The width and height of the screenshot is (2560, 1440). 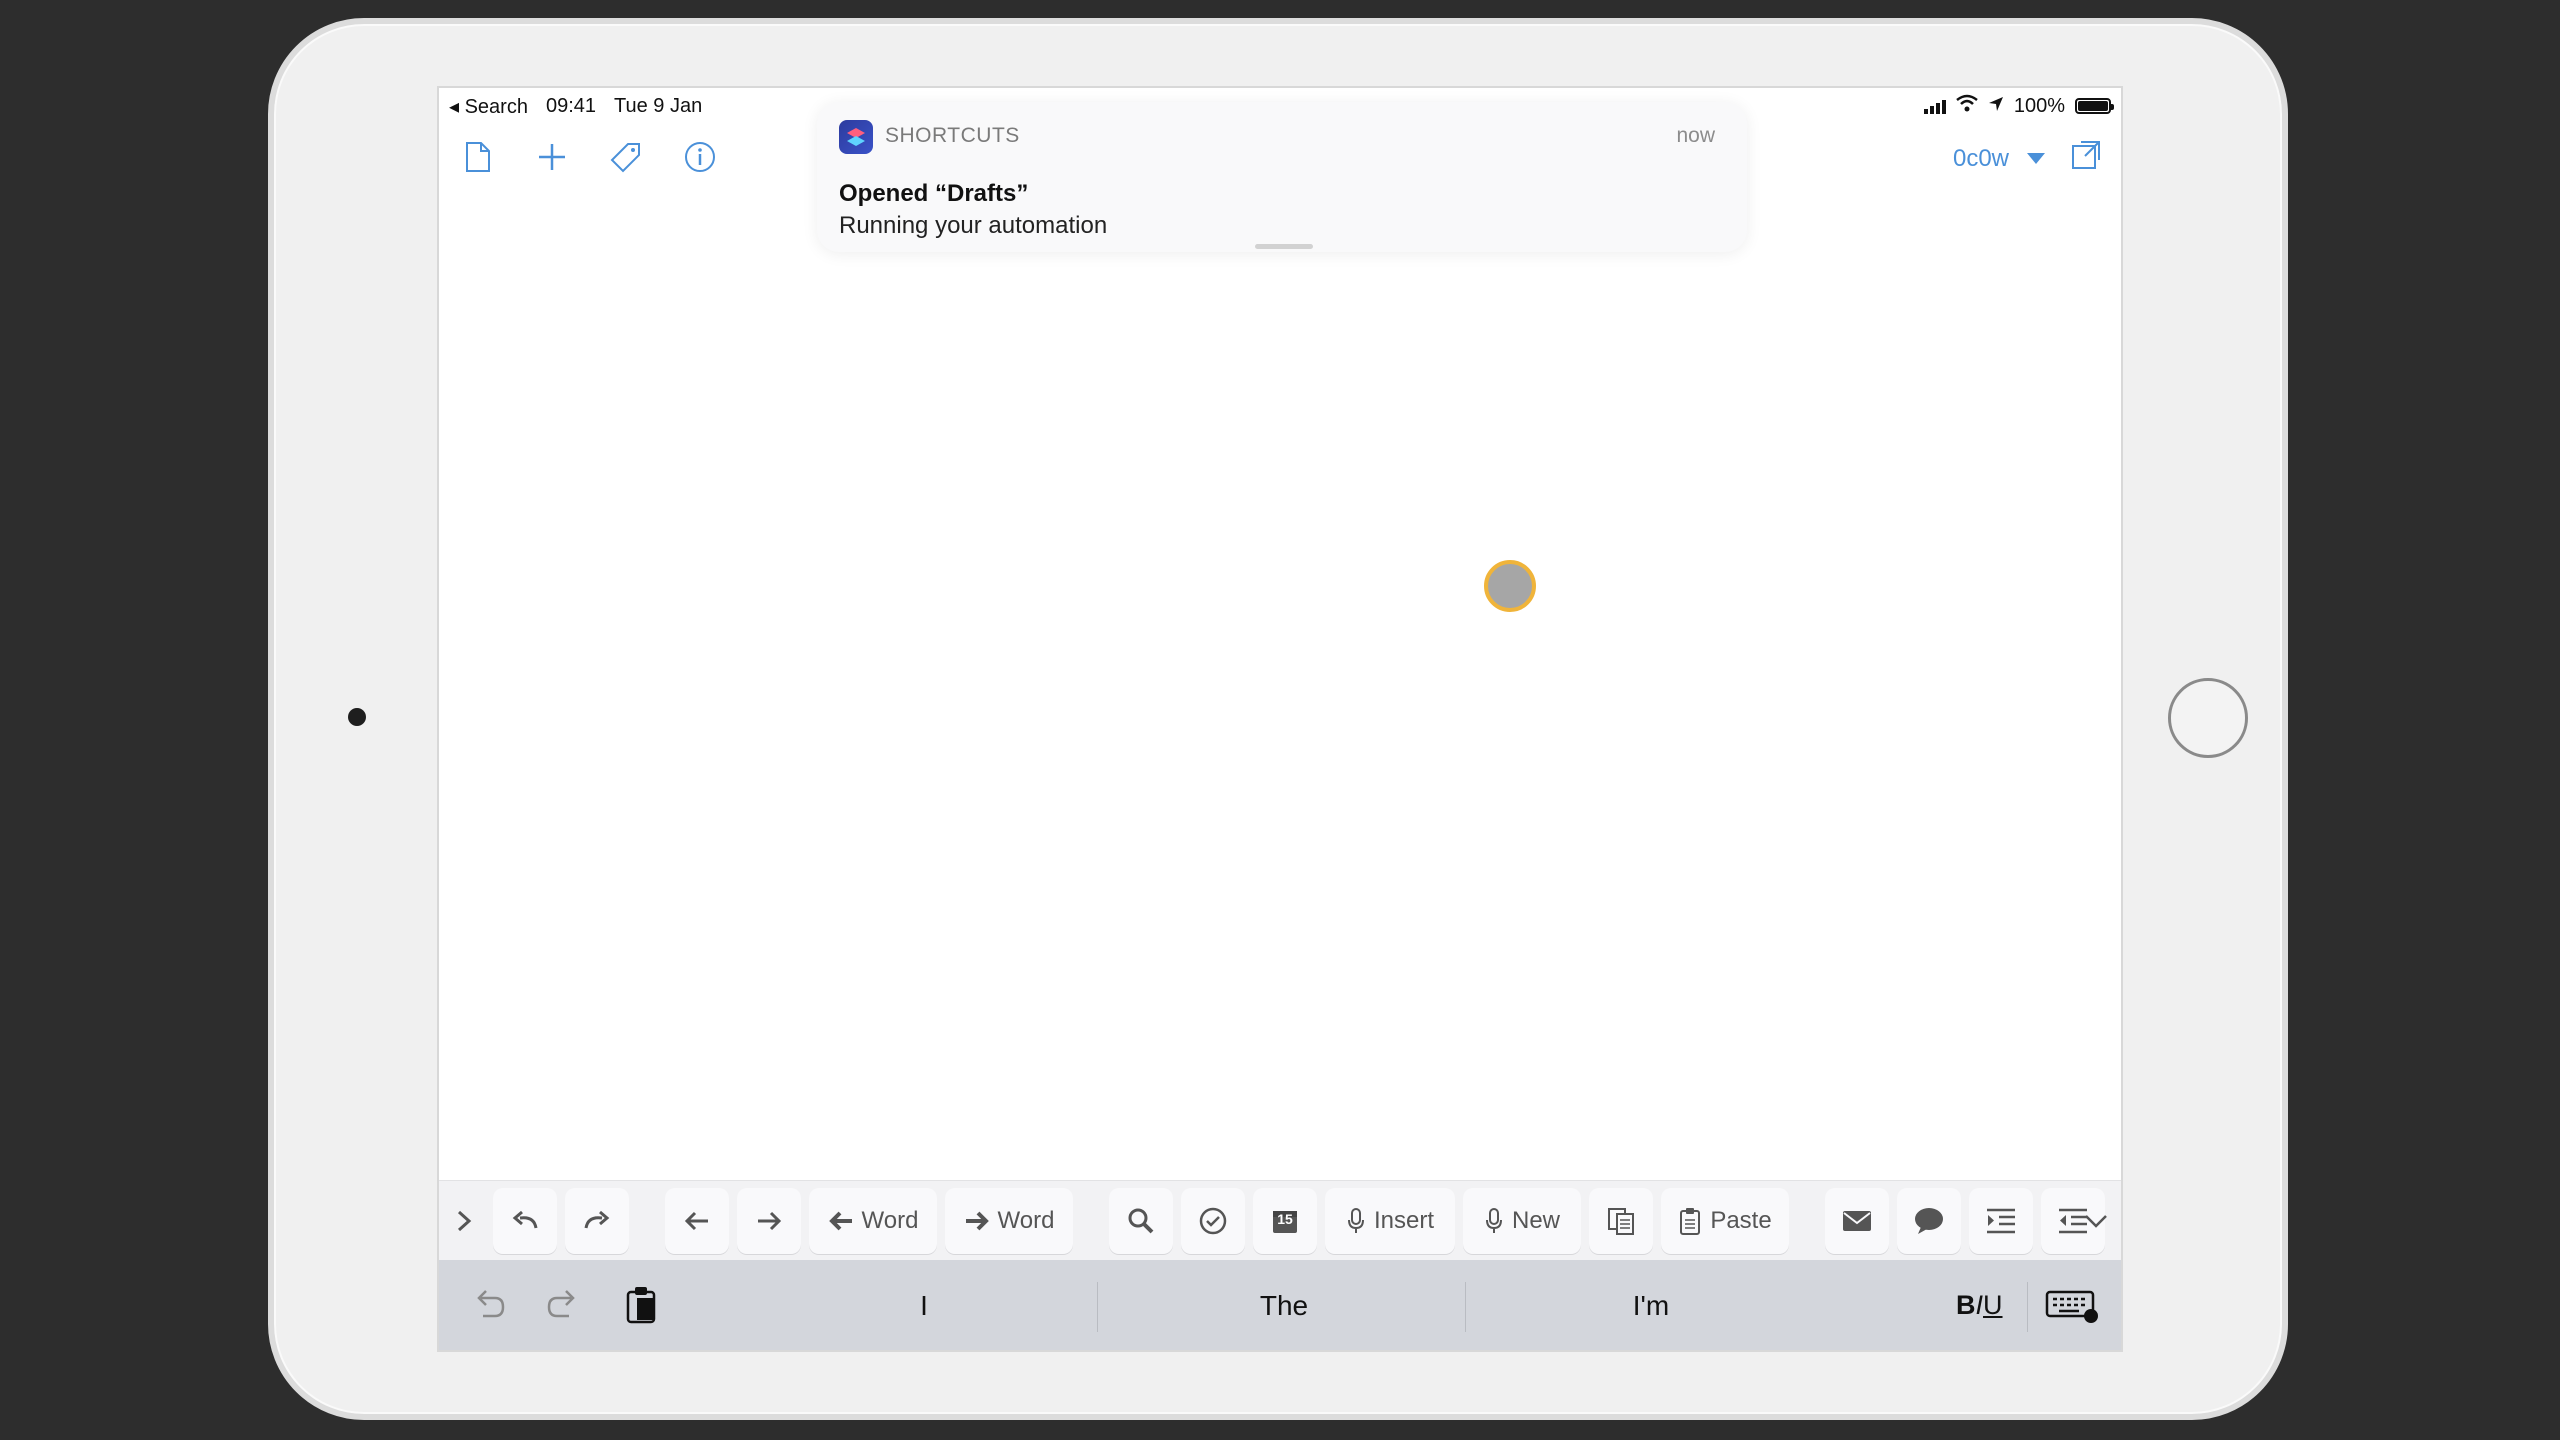 What do you see at coordinates (642, 1306) in the screenshot?
I see `paste-icon` at bounding box center [642, 1306].